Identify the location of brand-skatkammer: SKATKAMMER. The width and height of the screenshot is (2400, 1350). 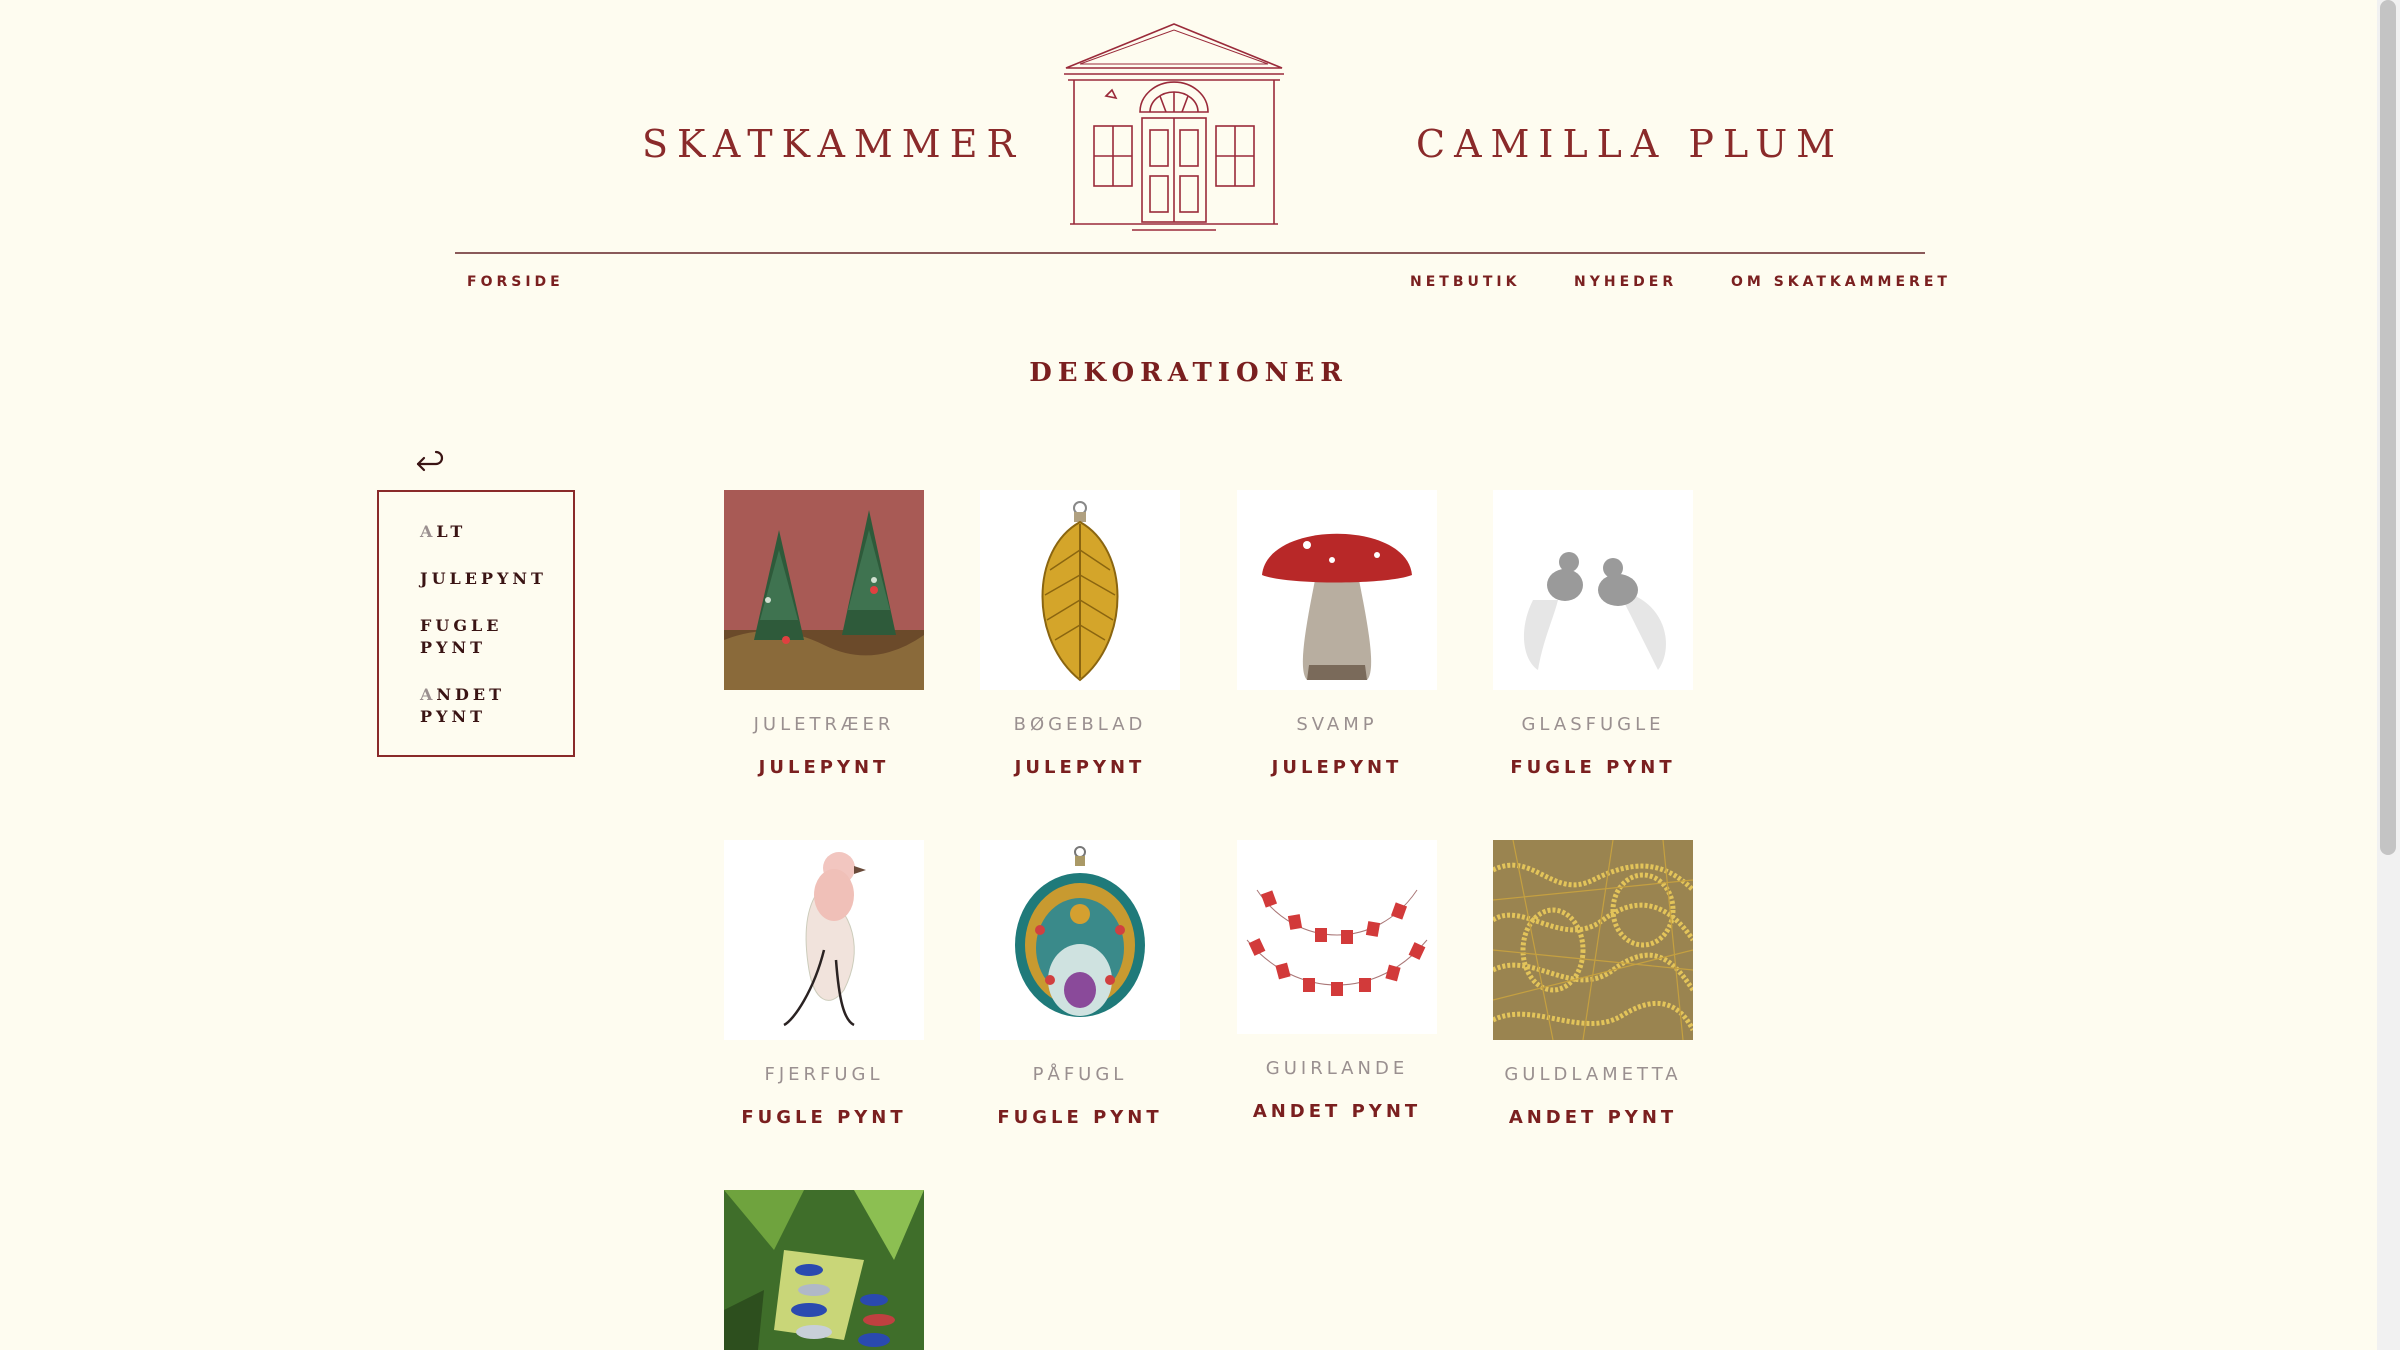
(833, 144).